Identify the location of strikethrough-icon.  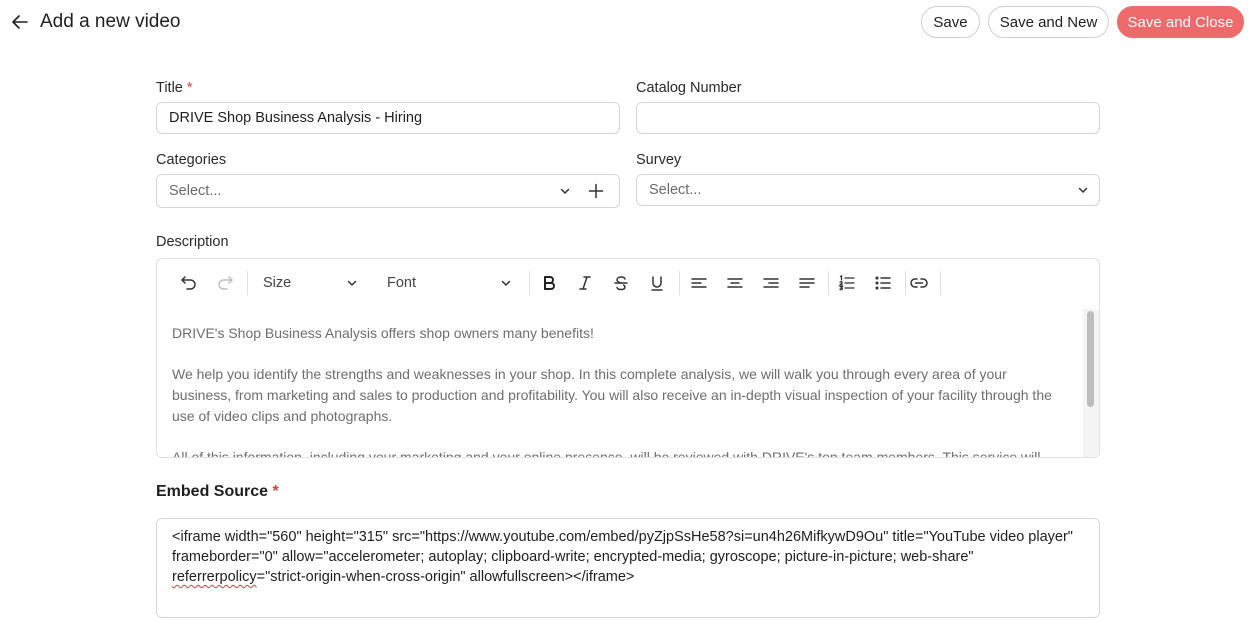
(621, 283).